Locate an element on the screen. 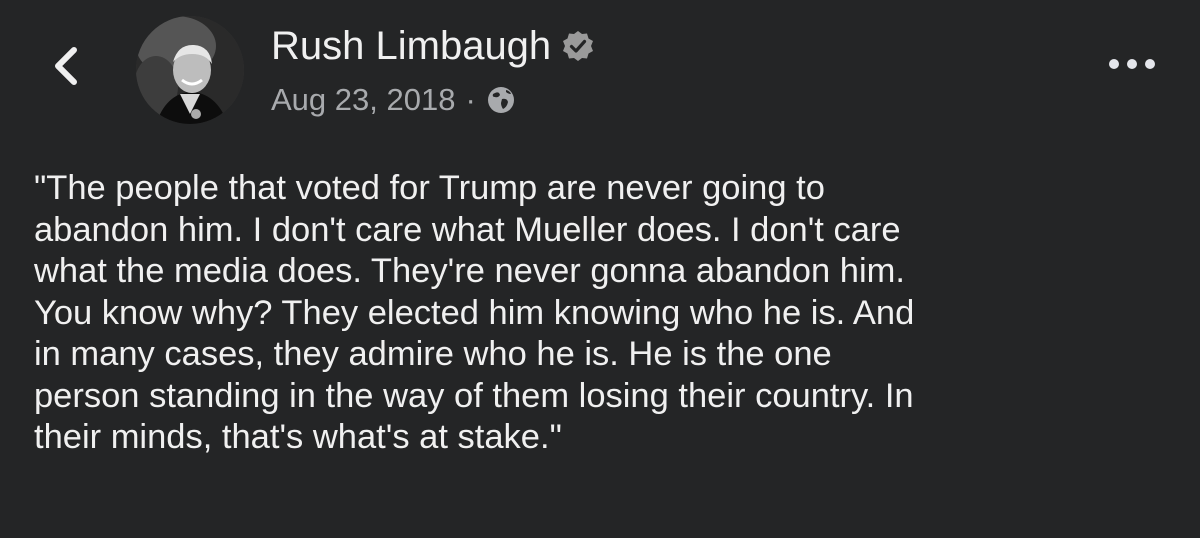 Image resolution: width=1200 pixels, height=538 pixels. verified-badge-icon is located at coordinates (578, 46).